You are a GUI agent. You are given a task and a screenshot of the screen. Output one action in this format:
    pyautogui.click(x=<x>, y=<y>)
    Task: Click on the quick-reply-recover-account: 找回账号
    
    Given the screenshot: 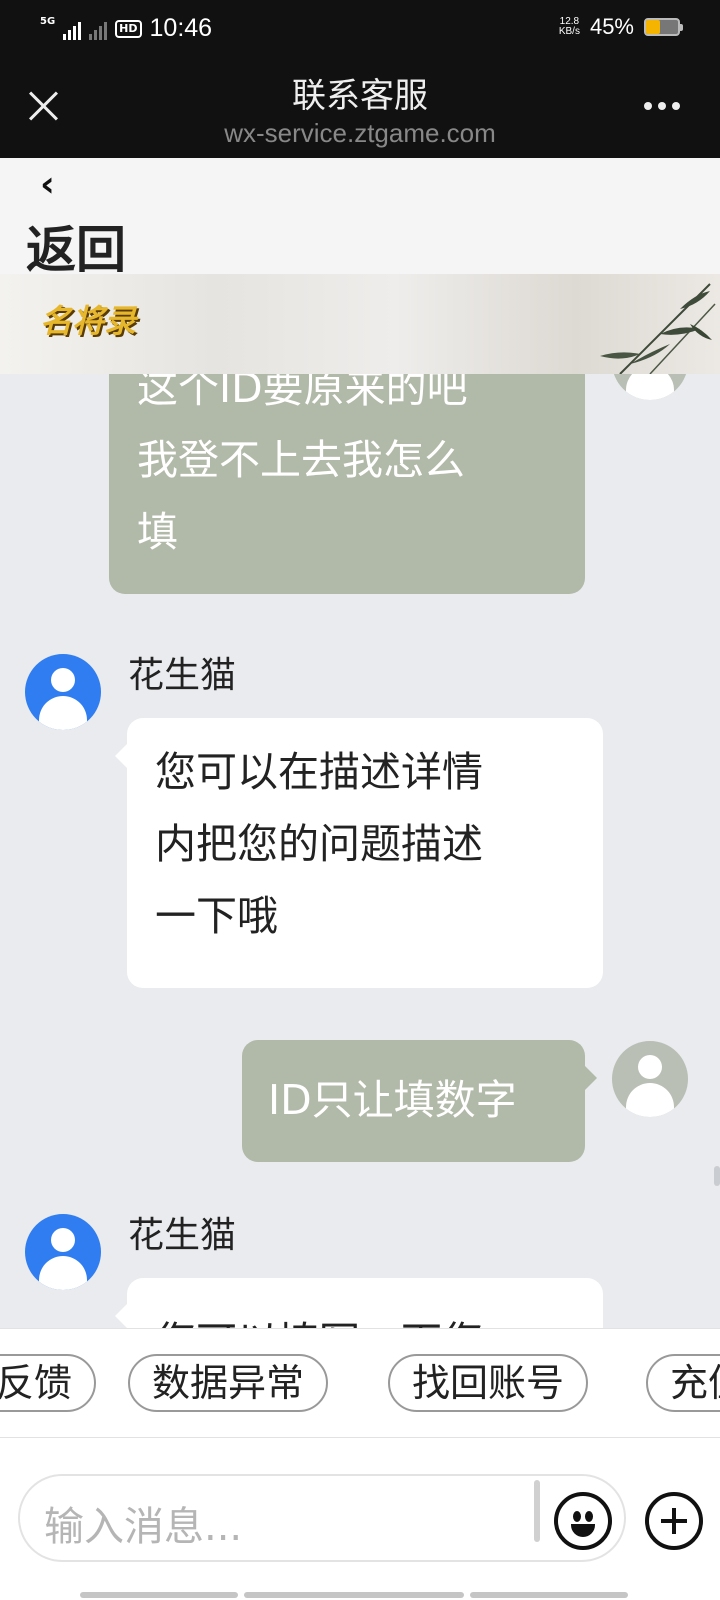 What is the action you would take?
    pyautogui.click(x=488, y=1383)
    